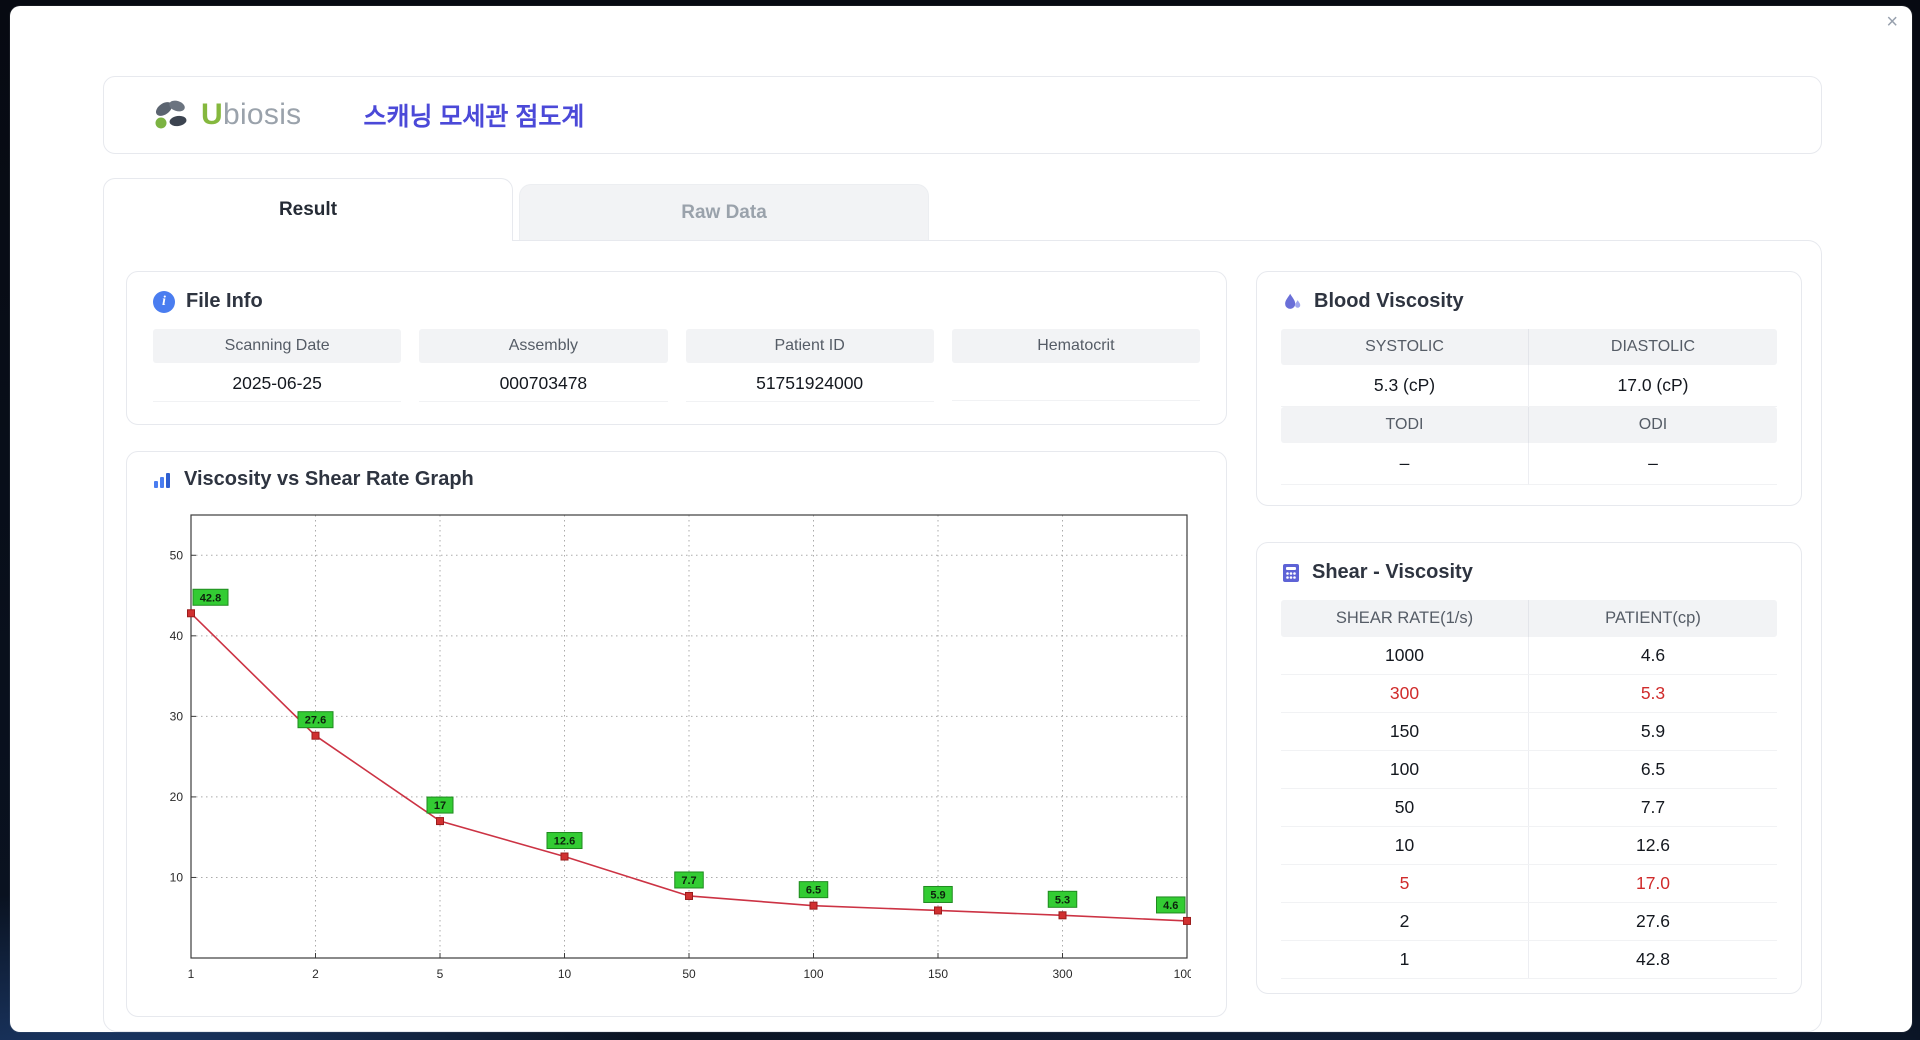 This screenshot has height=1040, width=1920. I want to click on file-info-field: Scanning Date 2025-06-25, so click(277, 365).